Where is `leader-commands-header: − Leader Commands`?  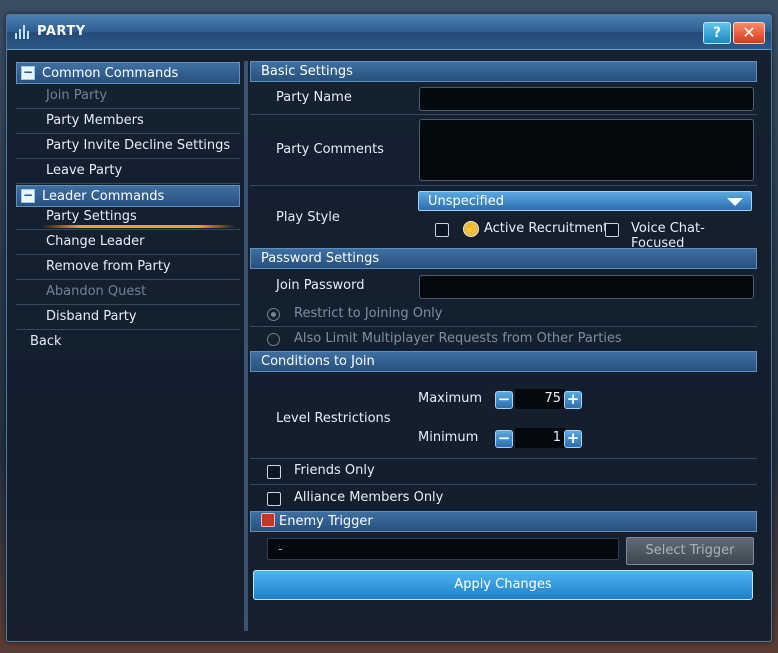 leader-commands-header: − Leader Commands is located at coordinates (128, 196).